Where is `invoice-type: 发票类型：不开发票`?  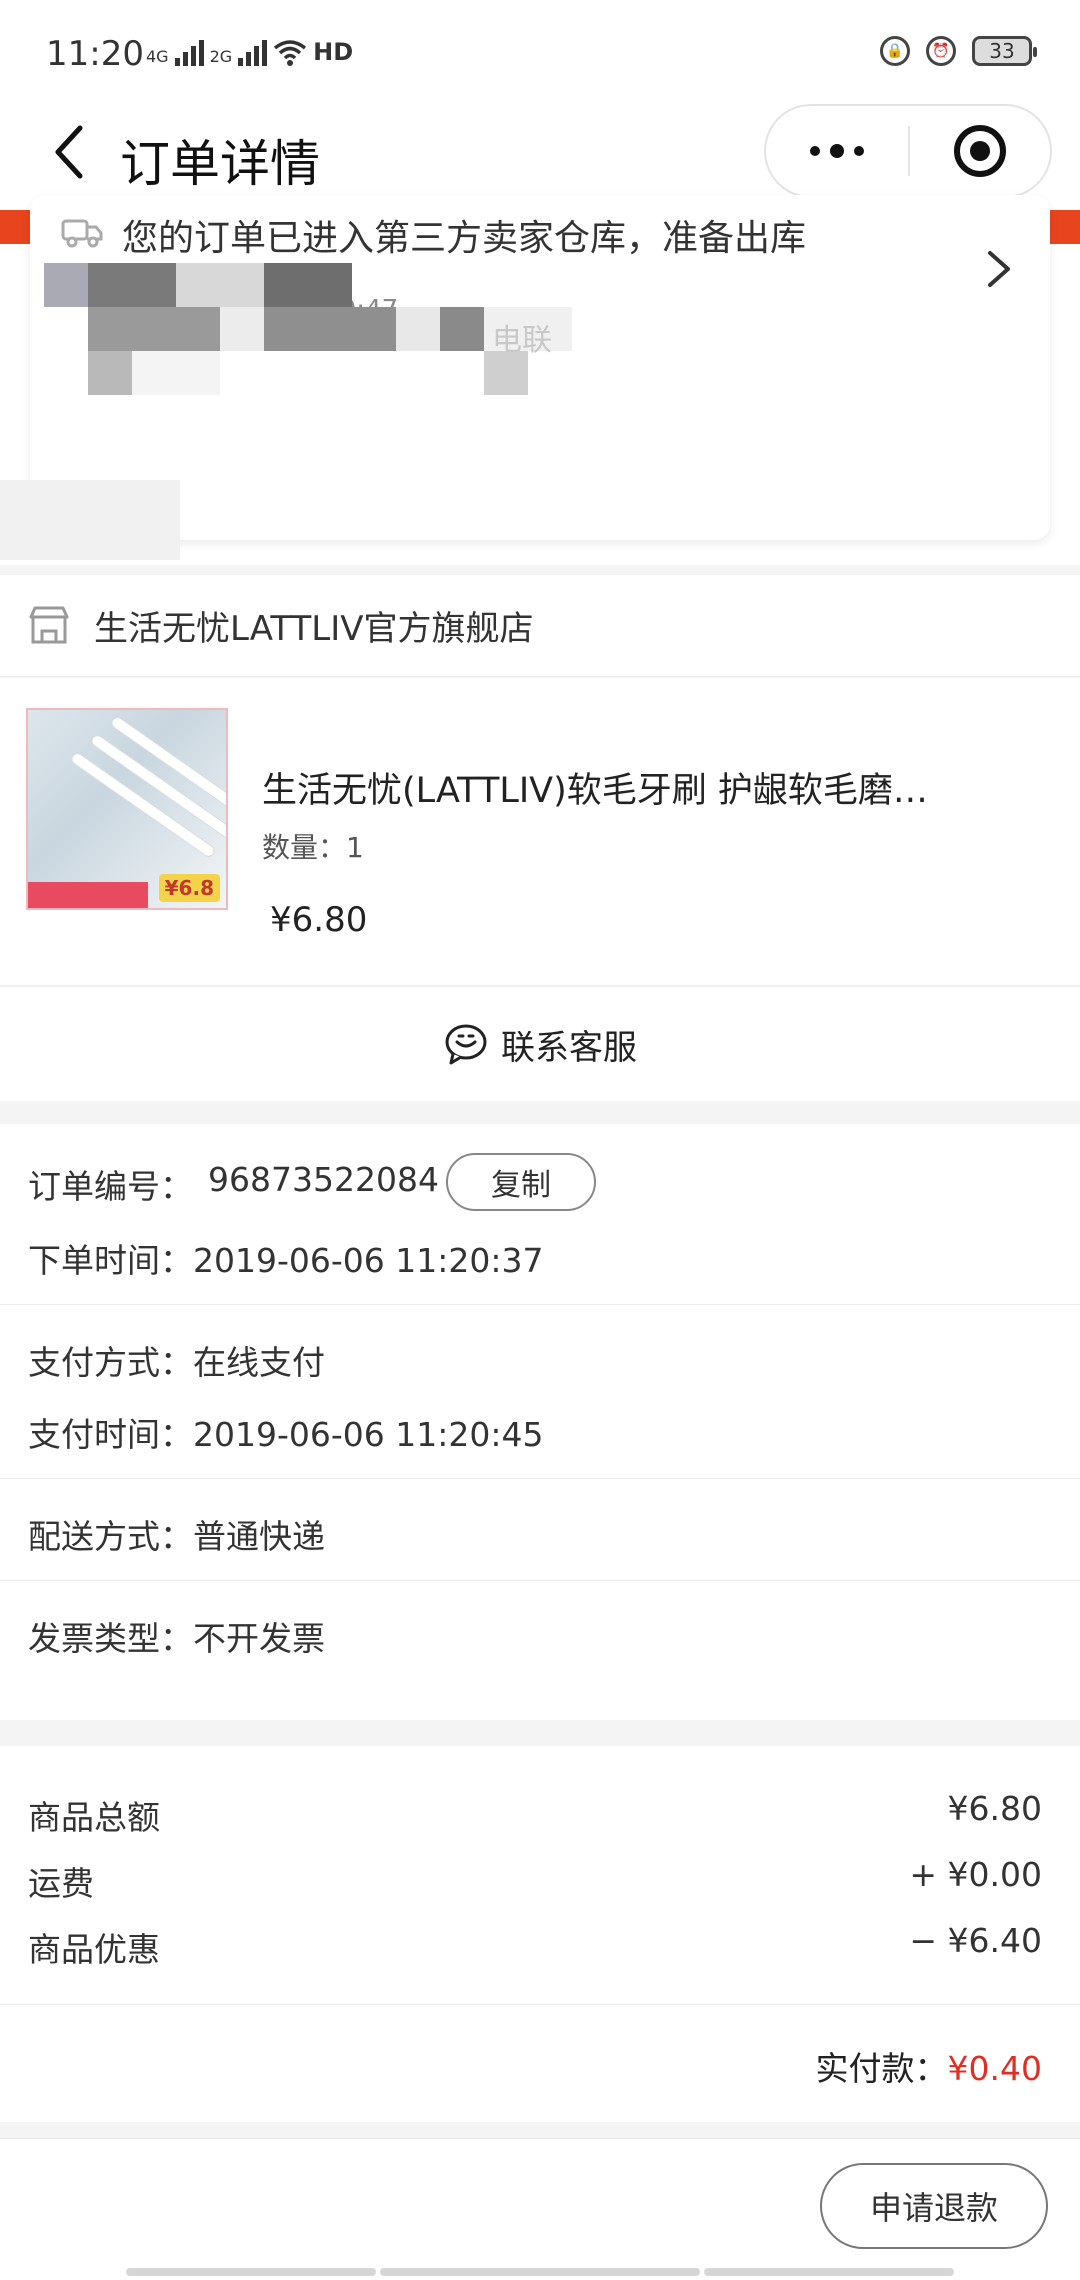 invoice-type: 发票类型：不开发票 is located at coordinates (176, 1638).